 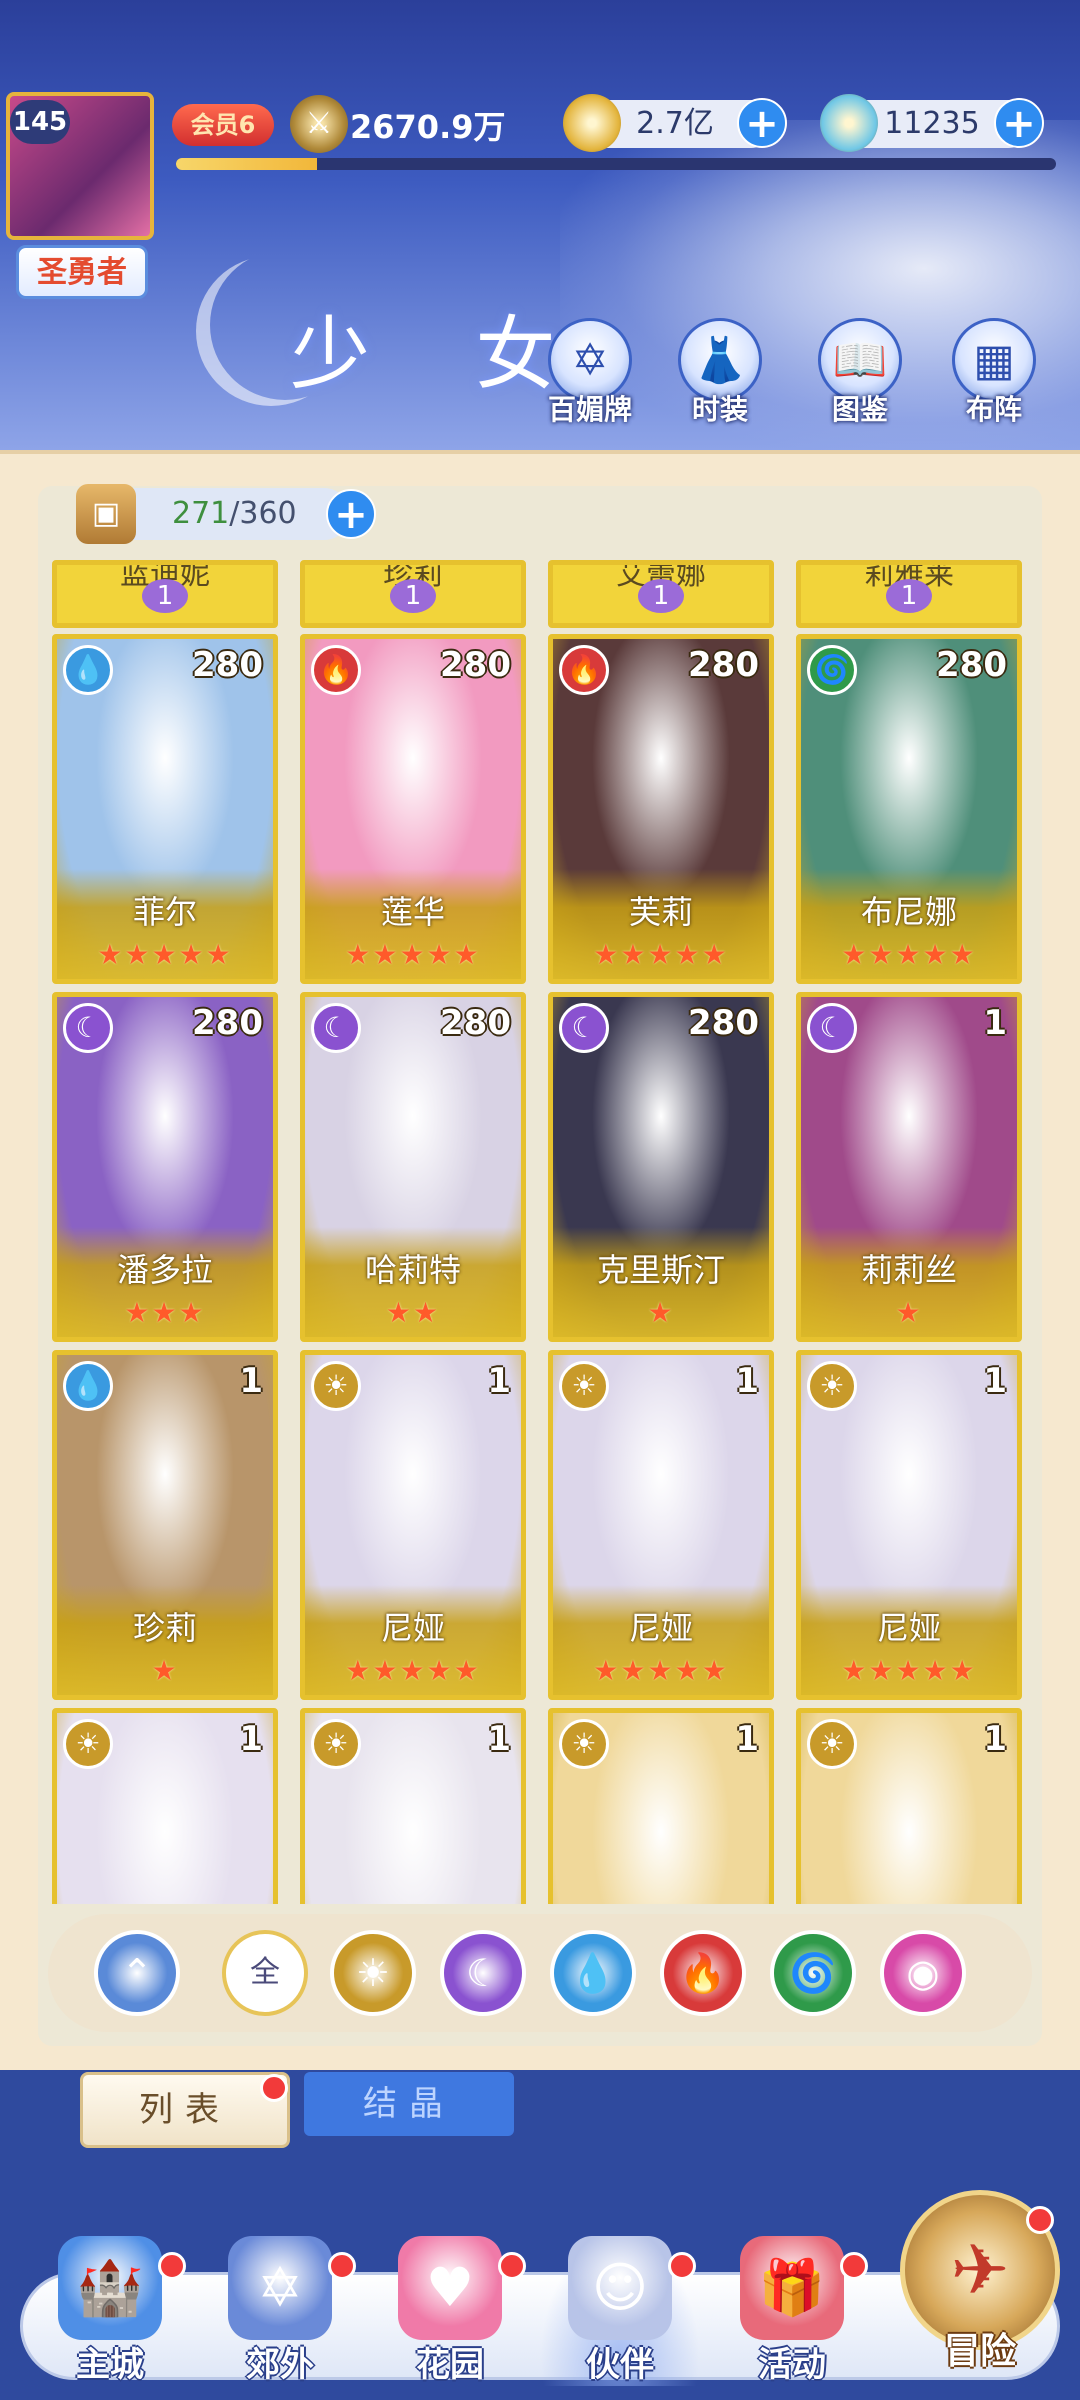 I want to click on character-card-partial: 艾蕾娜 1, so click(x=661, y=594).